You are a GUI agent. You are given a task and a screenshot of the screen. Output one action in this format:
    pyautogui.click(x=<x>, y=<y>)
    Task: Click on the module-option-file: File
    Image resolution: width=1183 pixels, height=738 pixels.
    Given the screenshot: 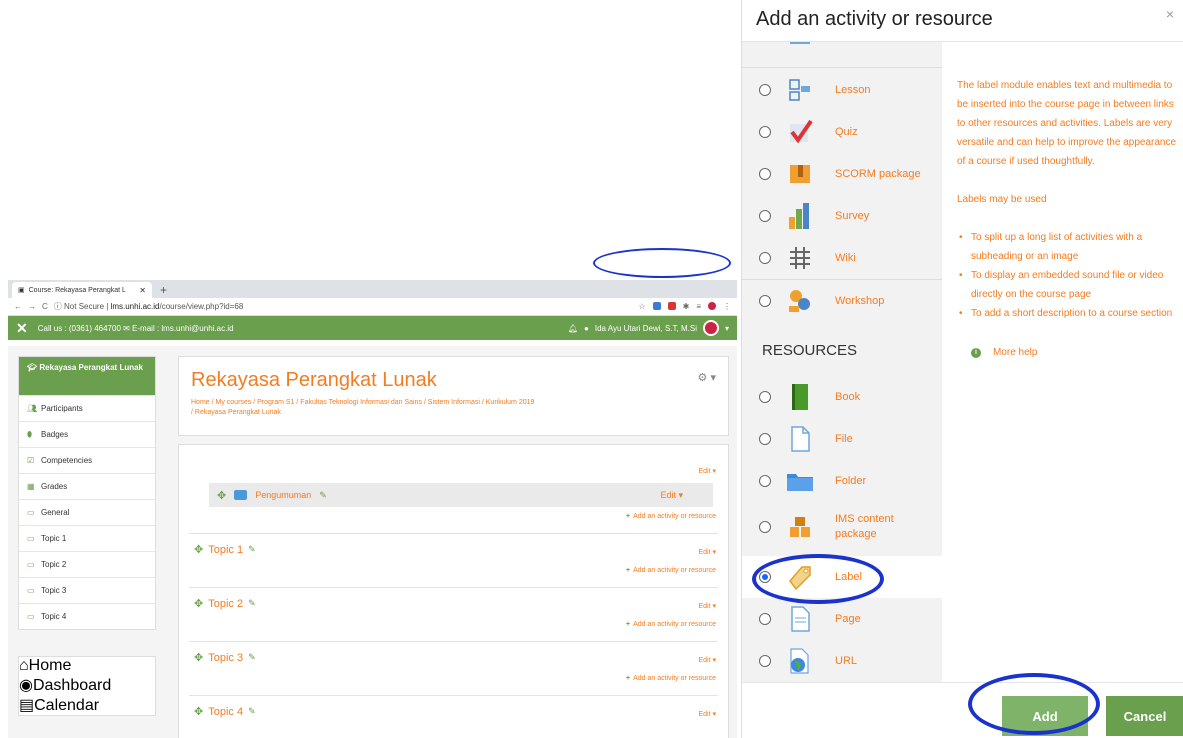 What is the action you would take?
    pyautogui.click(x=842, y=439)
    